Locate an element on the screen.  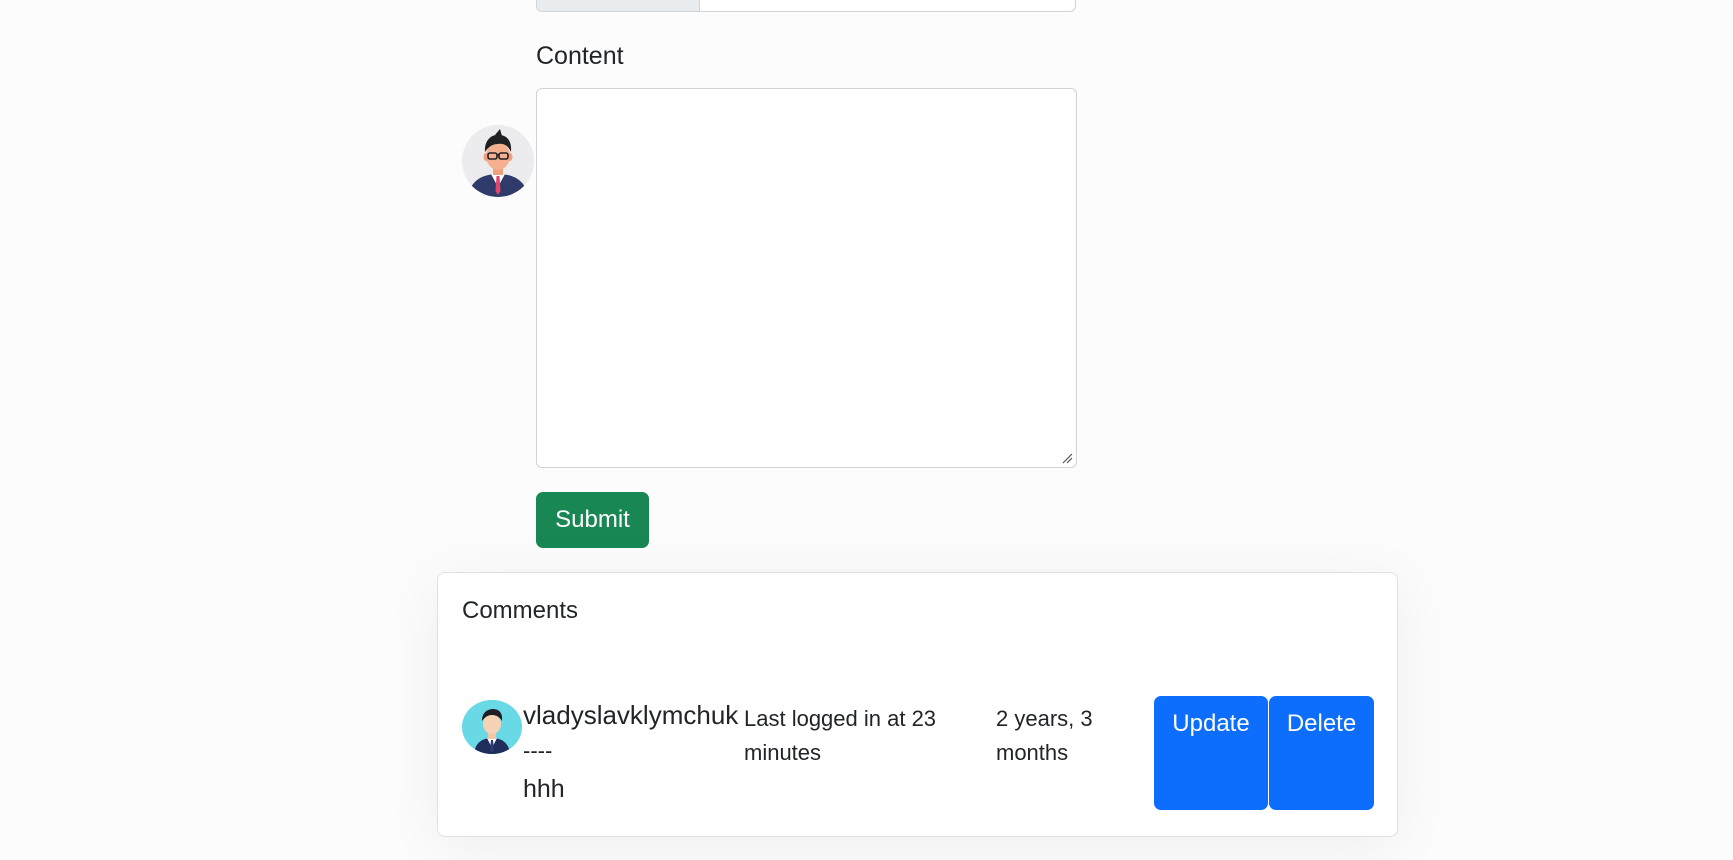
last-logged-text: Last logged in at 23 minutes is located at coordinates (840, 735).